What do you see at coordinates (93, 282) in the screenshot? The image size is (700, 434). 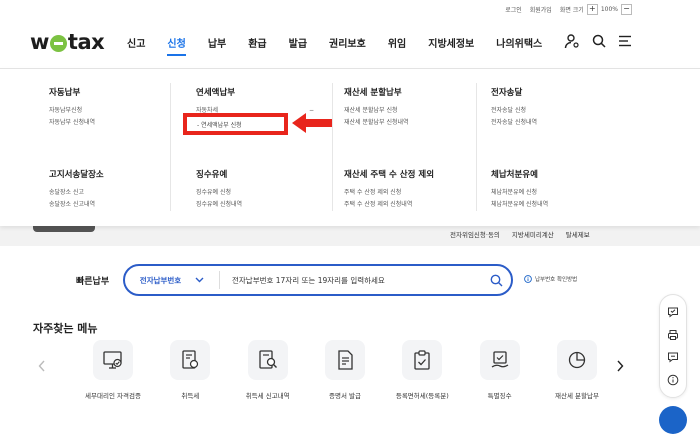 I see `quick-pay-label: 빠른납부` at bounding box center [93, 282].